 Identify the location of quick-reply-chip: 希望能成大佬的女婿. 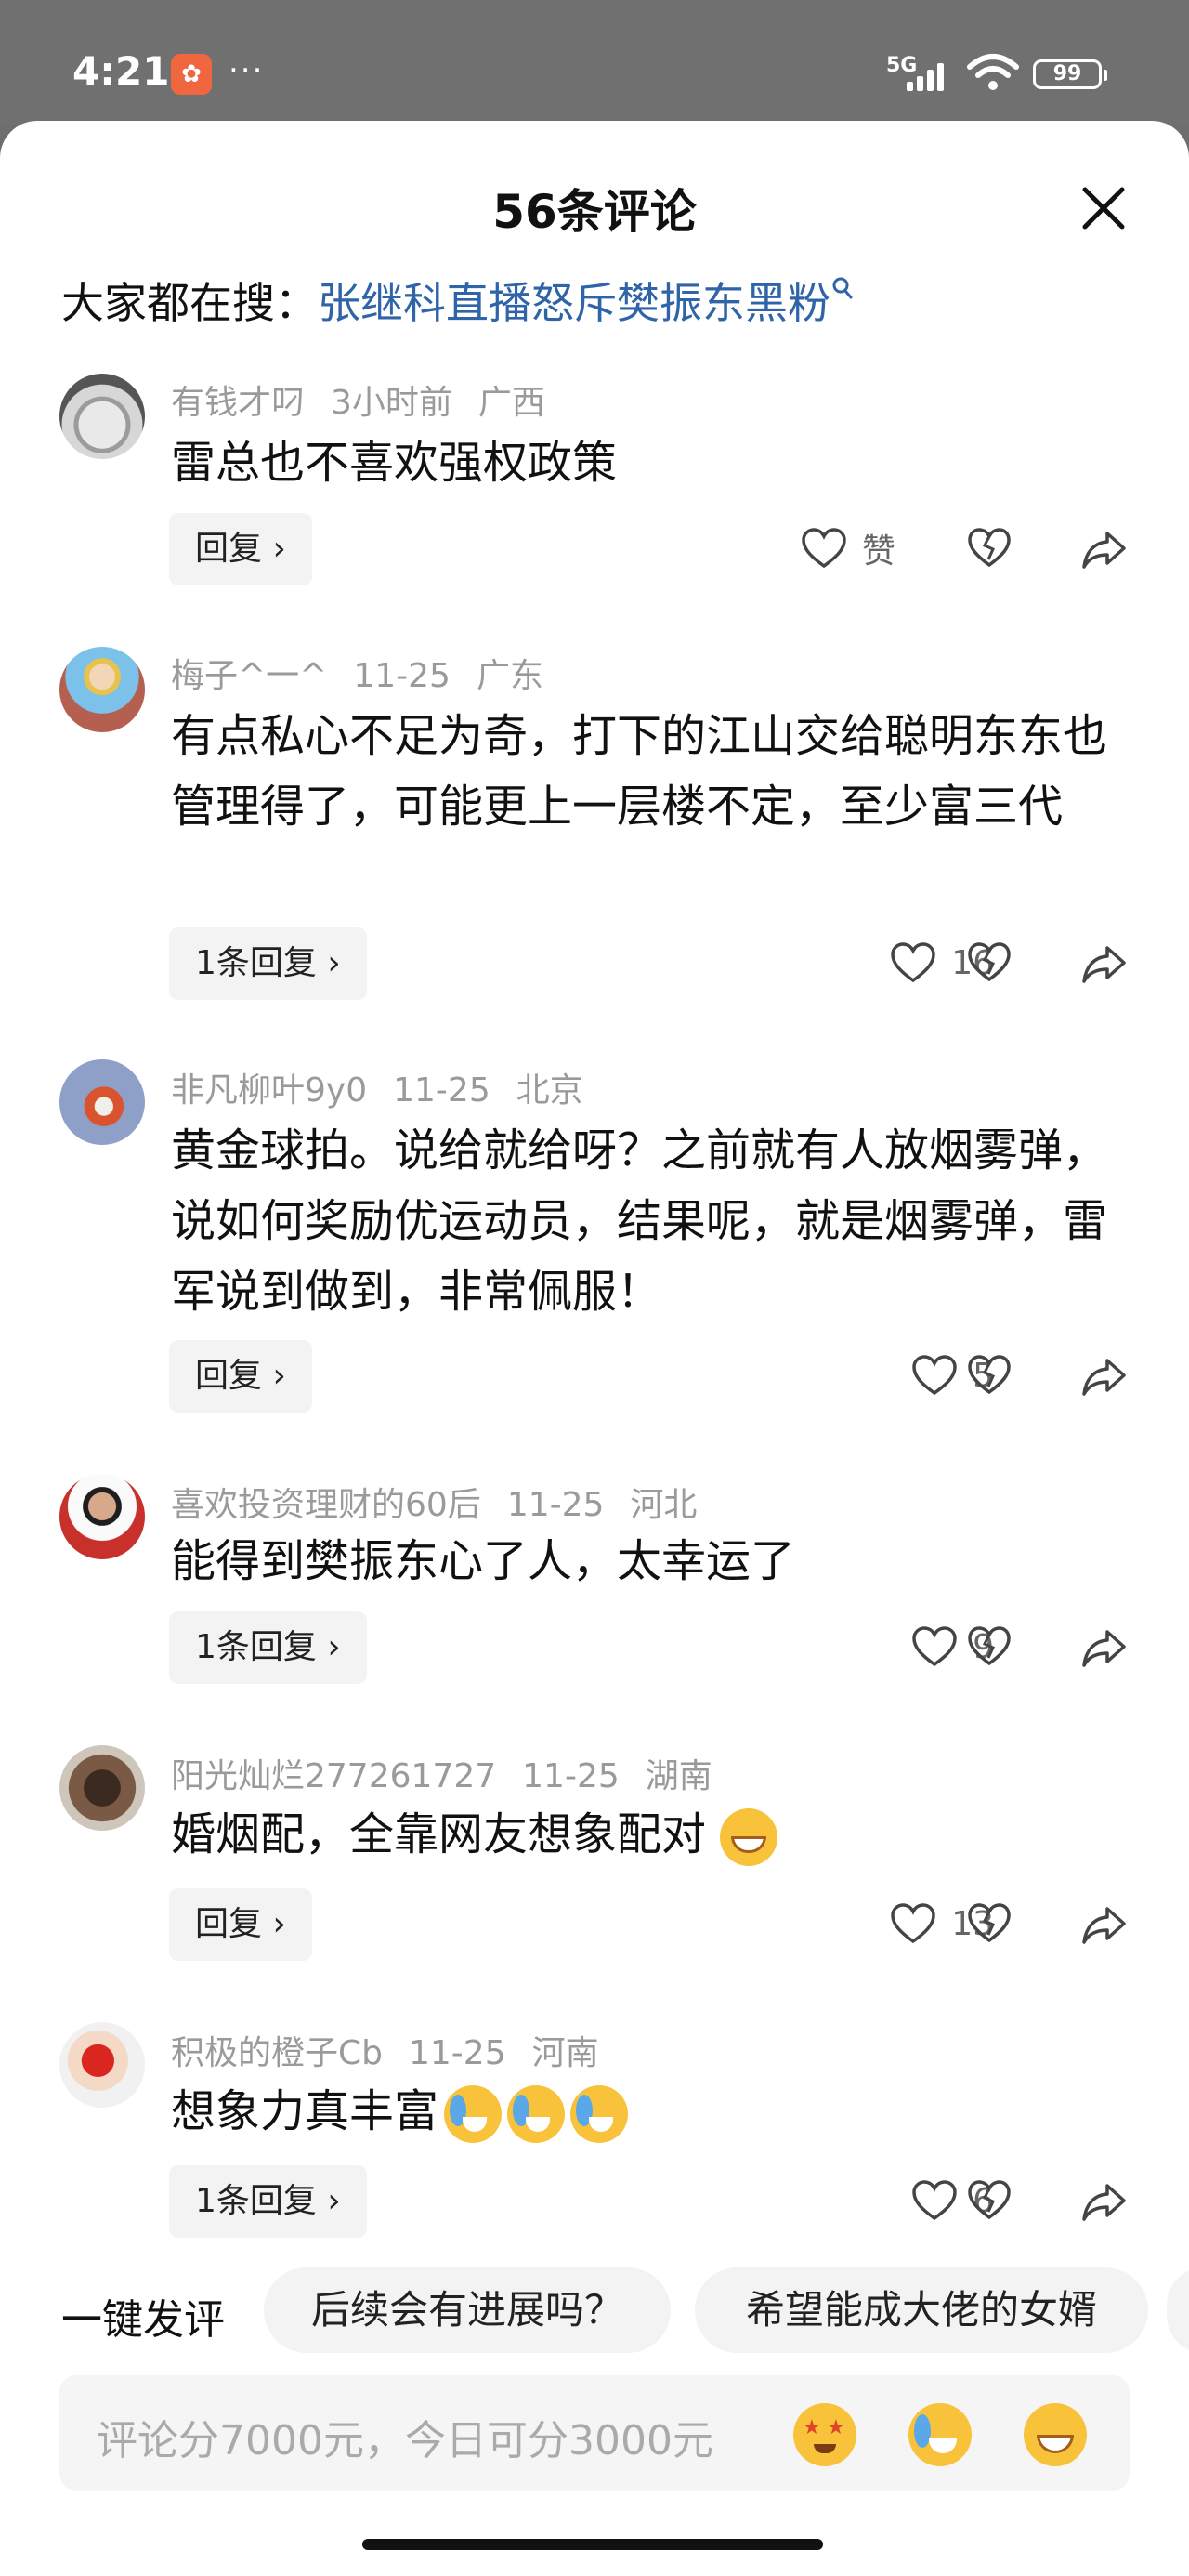
(922, 2310).